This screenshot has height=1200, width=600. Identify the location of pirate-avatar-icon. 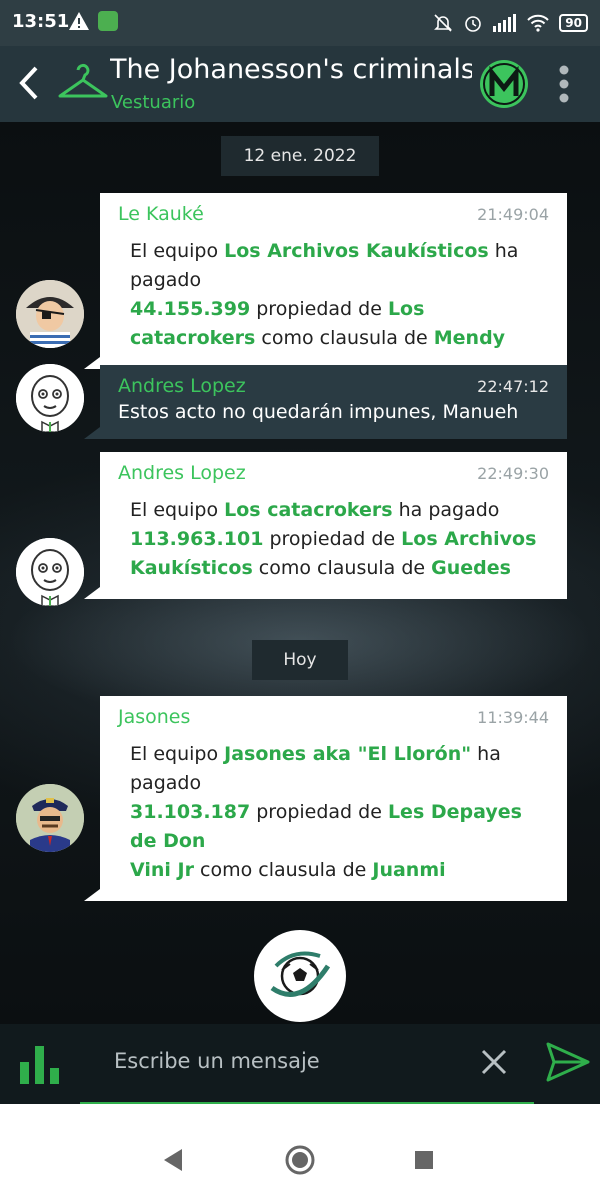
(50, 314).